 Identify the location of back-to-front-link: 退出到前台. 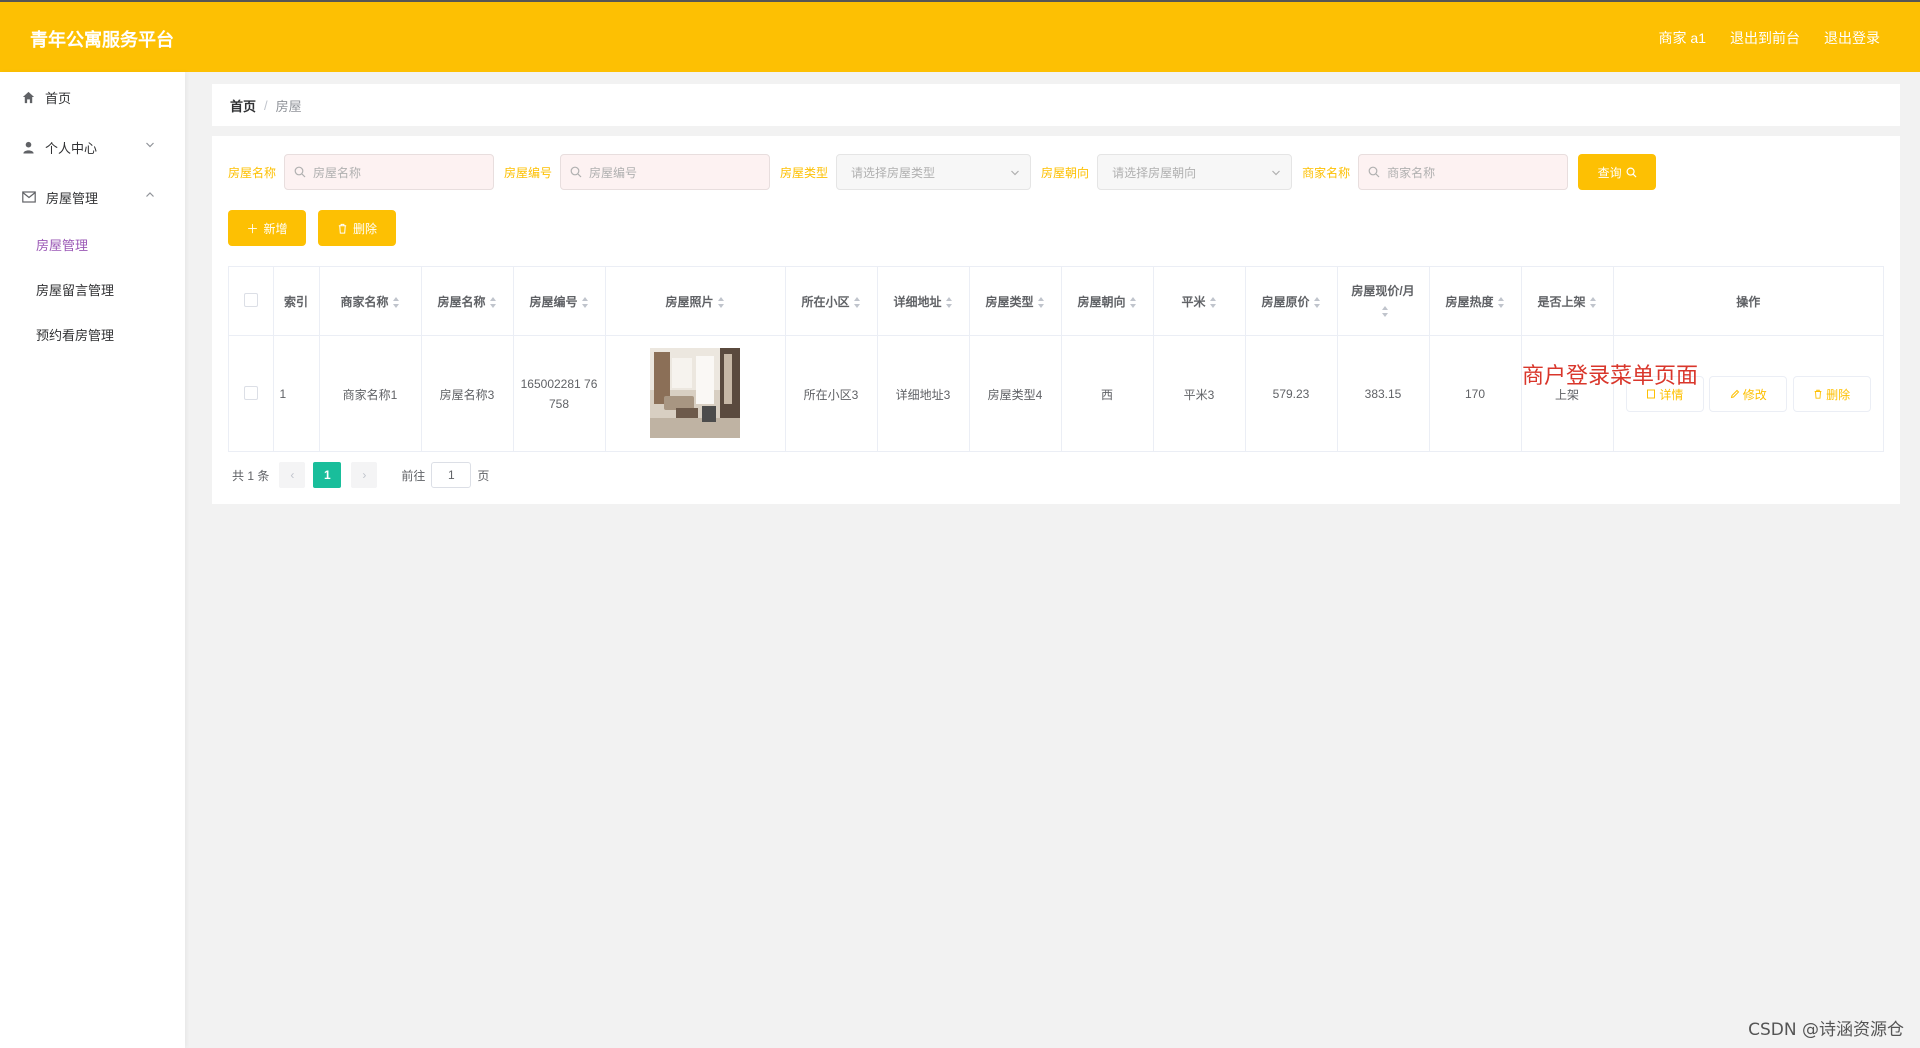
(1765, 38).